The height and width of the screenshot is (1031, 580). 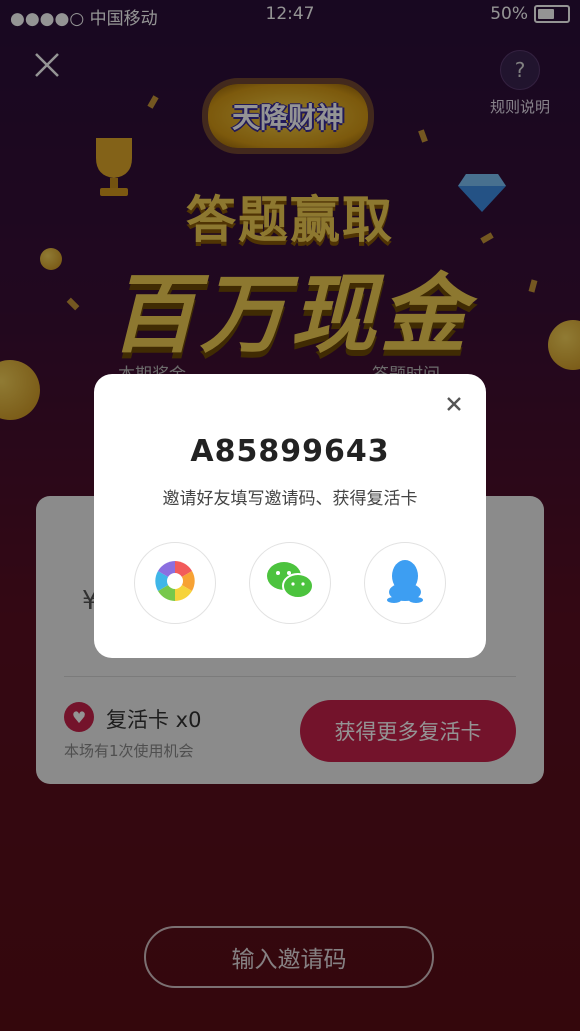 I want to click on qq-icon, so click(x=405, y=583).